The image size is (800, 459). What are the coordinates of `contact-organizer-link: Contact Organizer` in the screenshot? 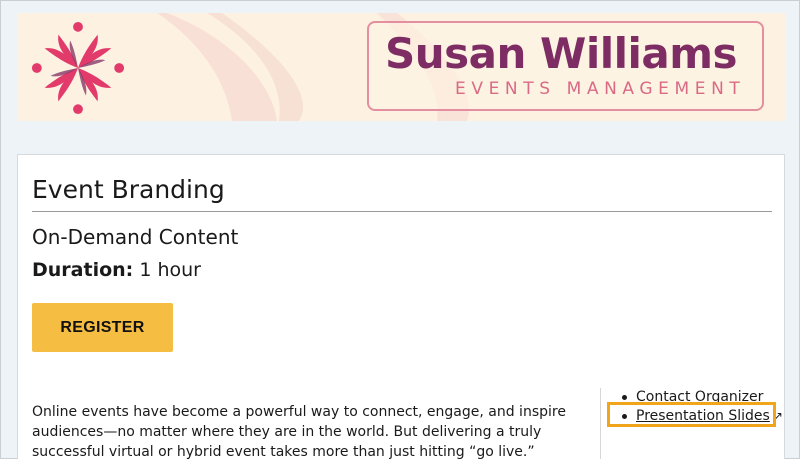 It's located at (699, 397).